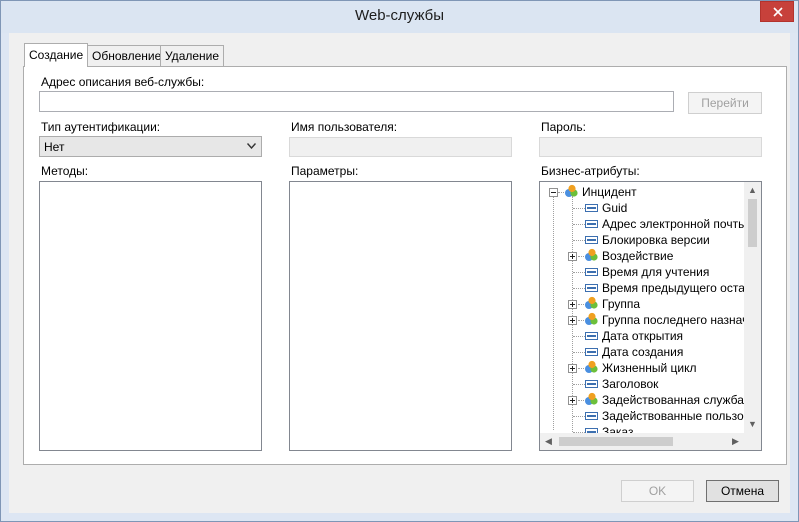 The image size is (799, 522). What do you see at coordinates (752, 441) in the screenshot?
I see `scrollbar-corner` at bounding box center [752, 441].